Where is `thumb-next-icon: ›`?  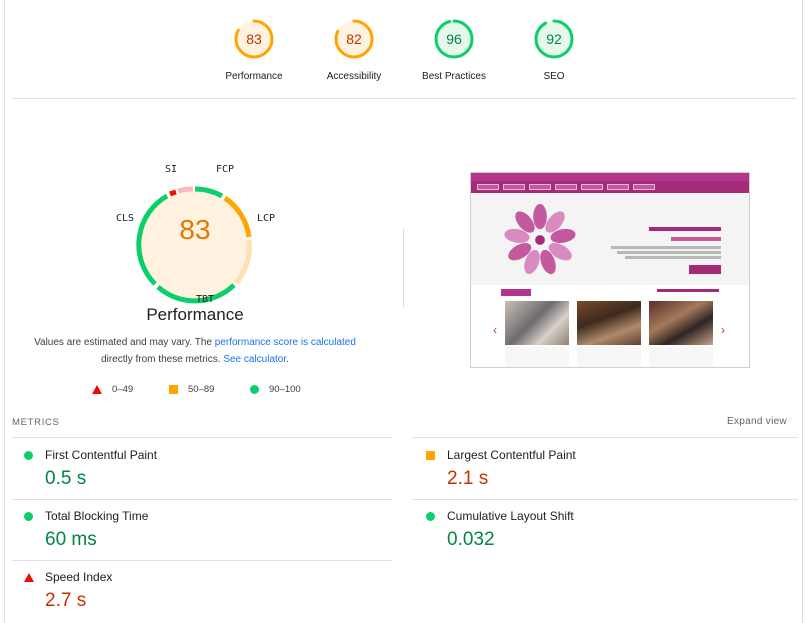
thumb-next-icon: › is located at coordinates (723, 330).